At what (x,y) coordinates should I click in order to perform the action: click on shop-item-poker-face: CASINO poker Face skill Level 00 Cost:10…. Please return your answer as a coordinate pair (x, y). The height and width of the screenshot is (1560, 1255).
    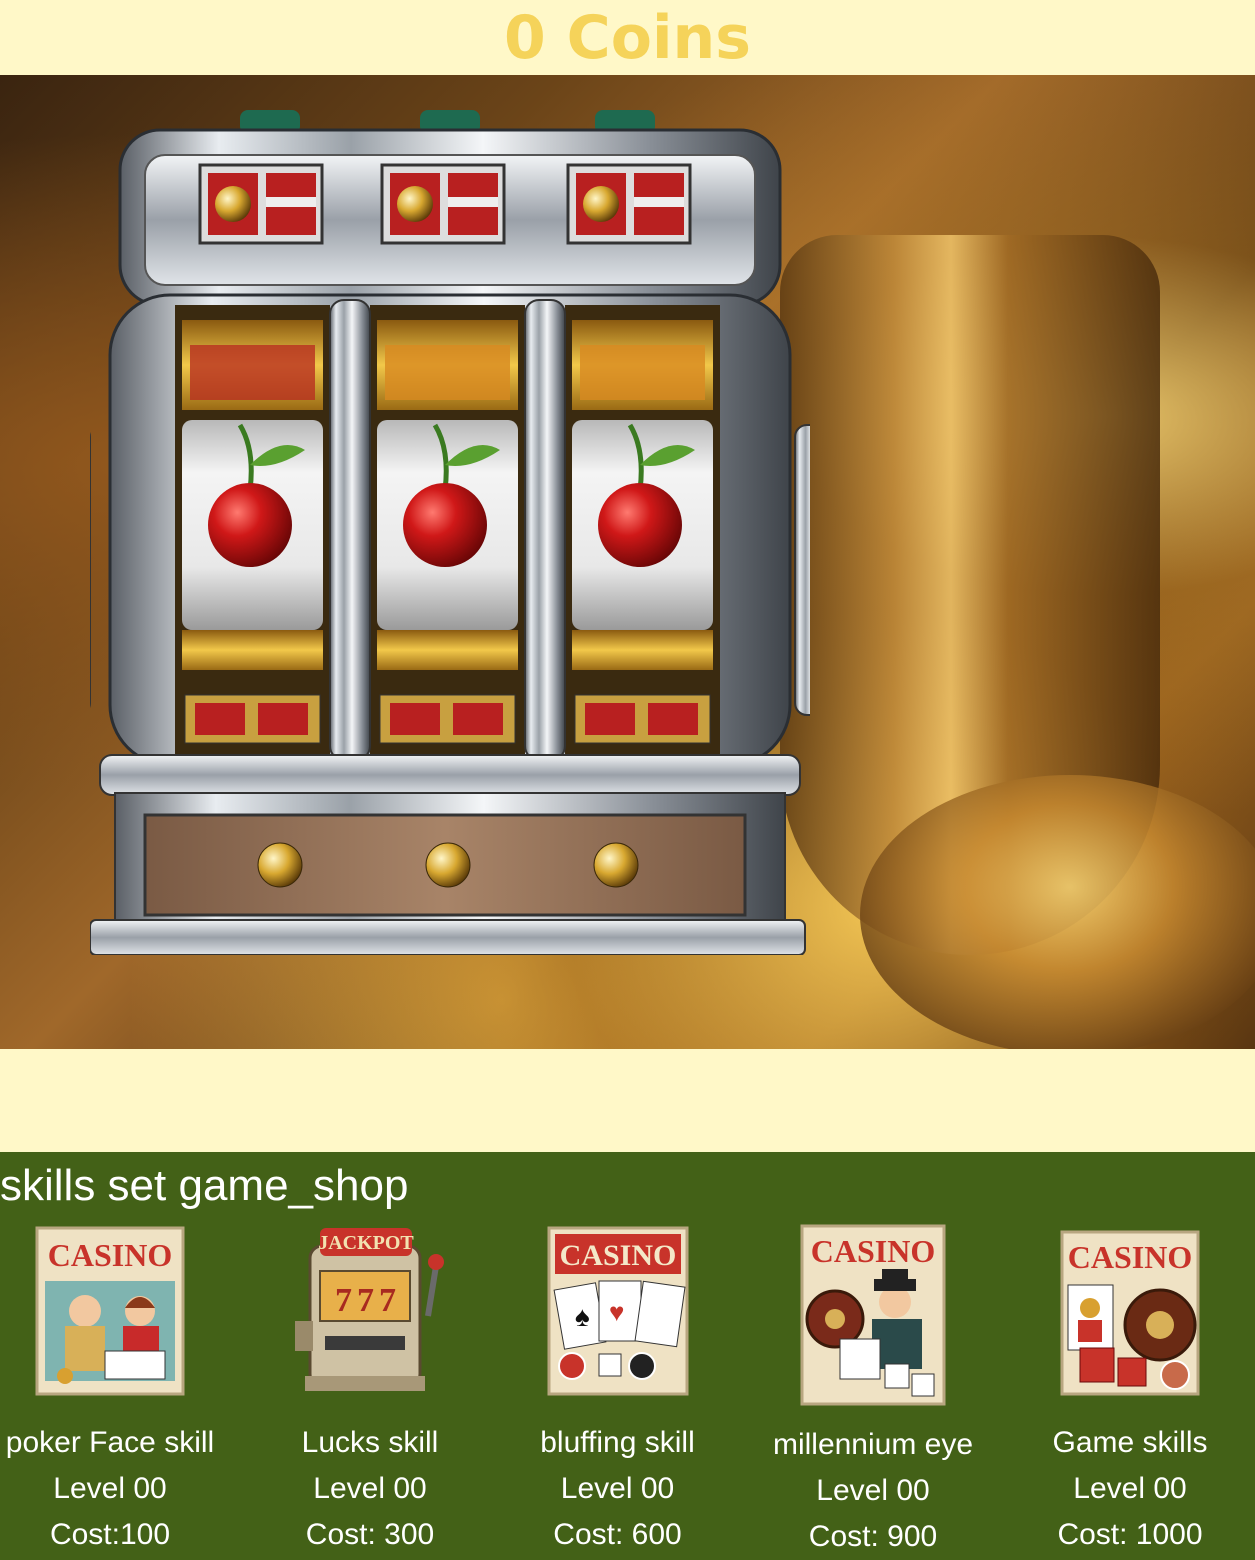
    Looking at the image, I should click on (110, 1388).